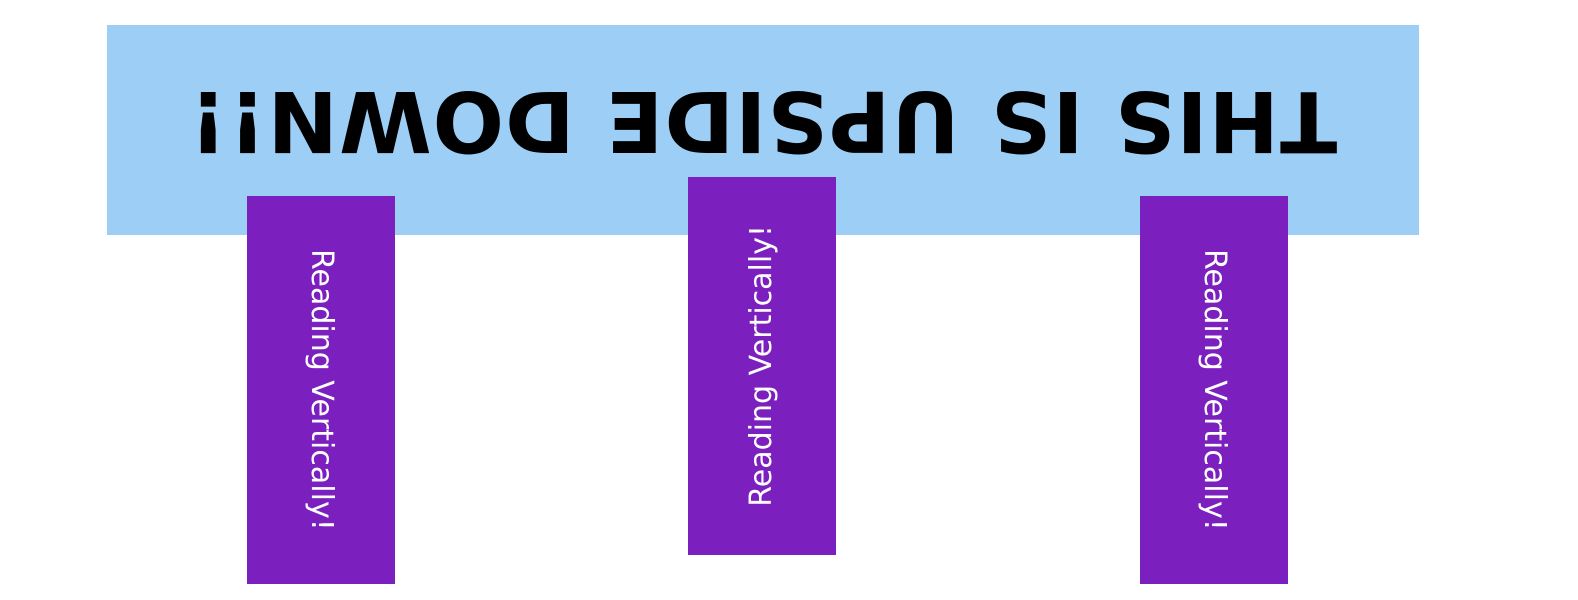  I want to click on vertical-text-right: Reading Vertically!, so click(1214, 390).